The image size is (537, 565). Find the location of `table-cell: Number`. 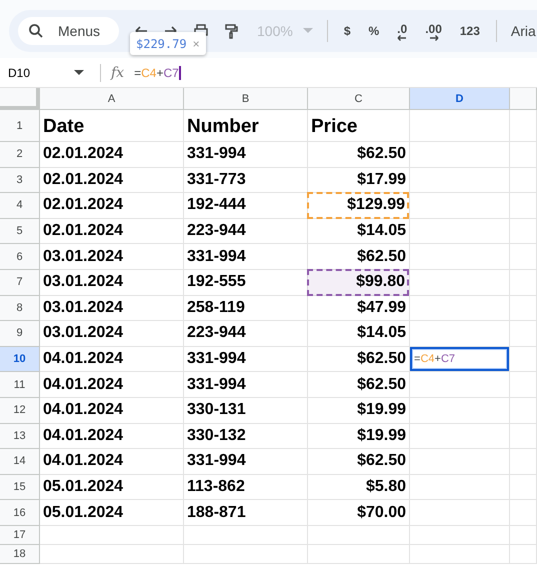

table-cell: Number is located at coordinates (223, 127).